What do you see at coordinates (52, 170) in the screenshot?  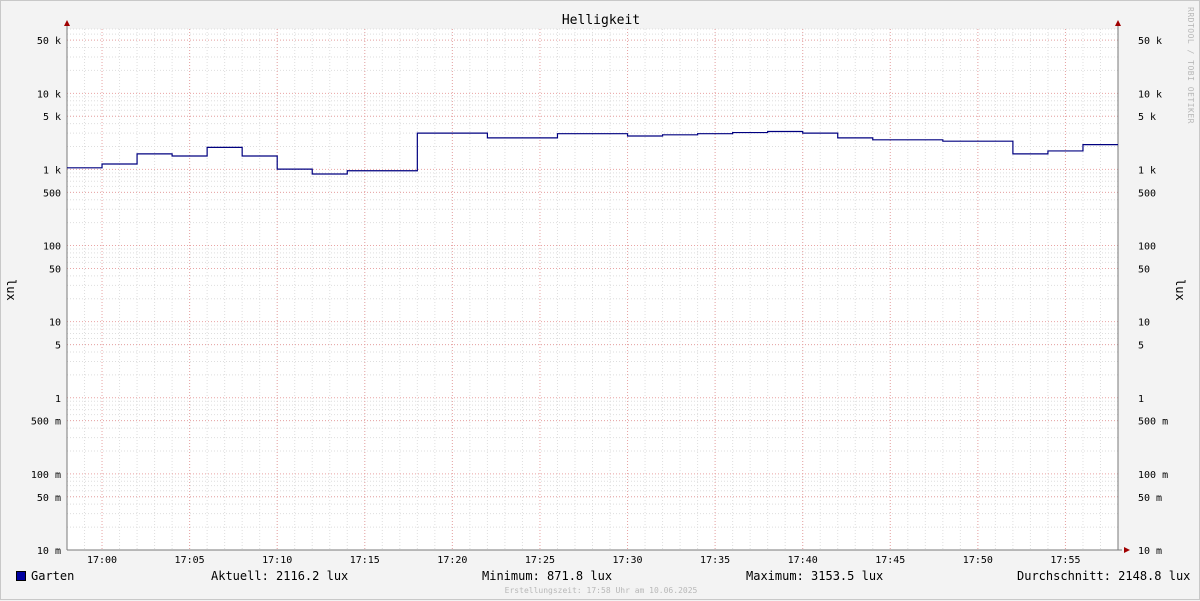 I see `y-tick-label-left: 1 k` at bounding box center [52, 170].